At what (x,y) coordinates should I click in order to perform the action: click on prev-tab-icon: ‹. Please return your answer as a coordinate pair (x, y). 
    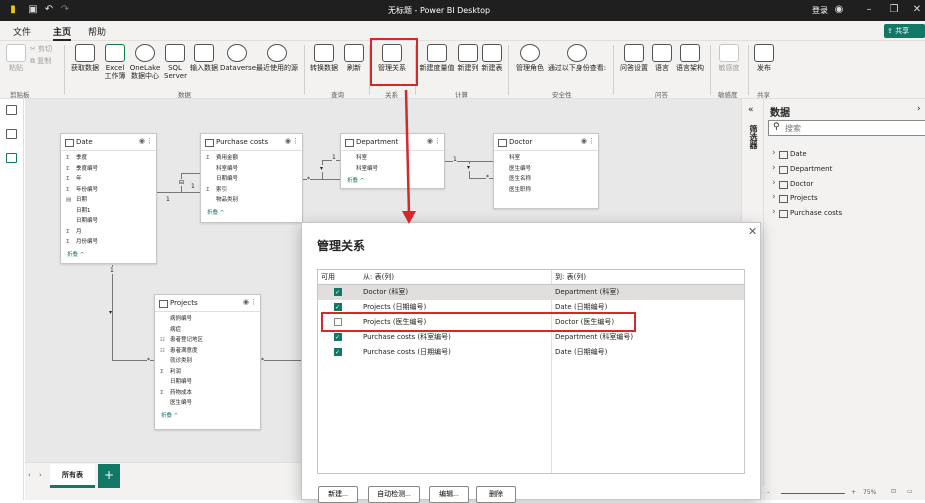
    Looking at the image, I should click on (29, 475).